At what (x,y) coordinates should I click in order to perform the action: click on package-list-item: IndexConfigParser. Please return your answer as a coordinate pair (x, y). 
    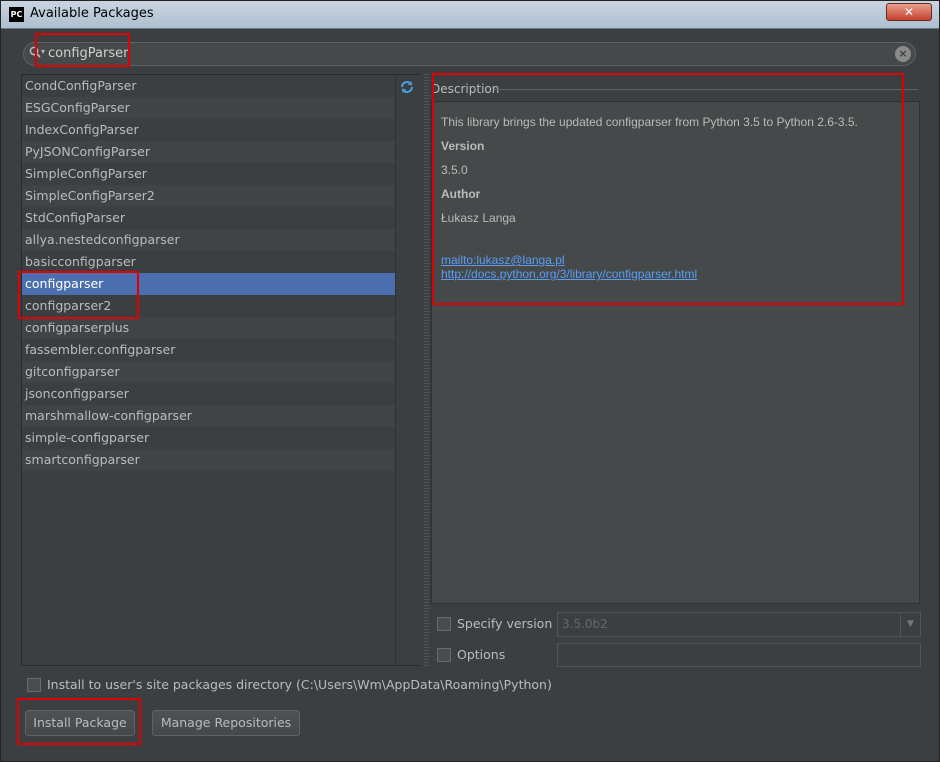
    Looking at the image, I should click on (208, 130).